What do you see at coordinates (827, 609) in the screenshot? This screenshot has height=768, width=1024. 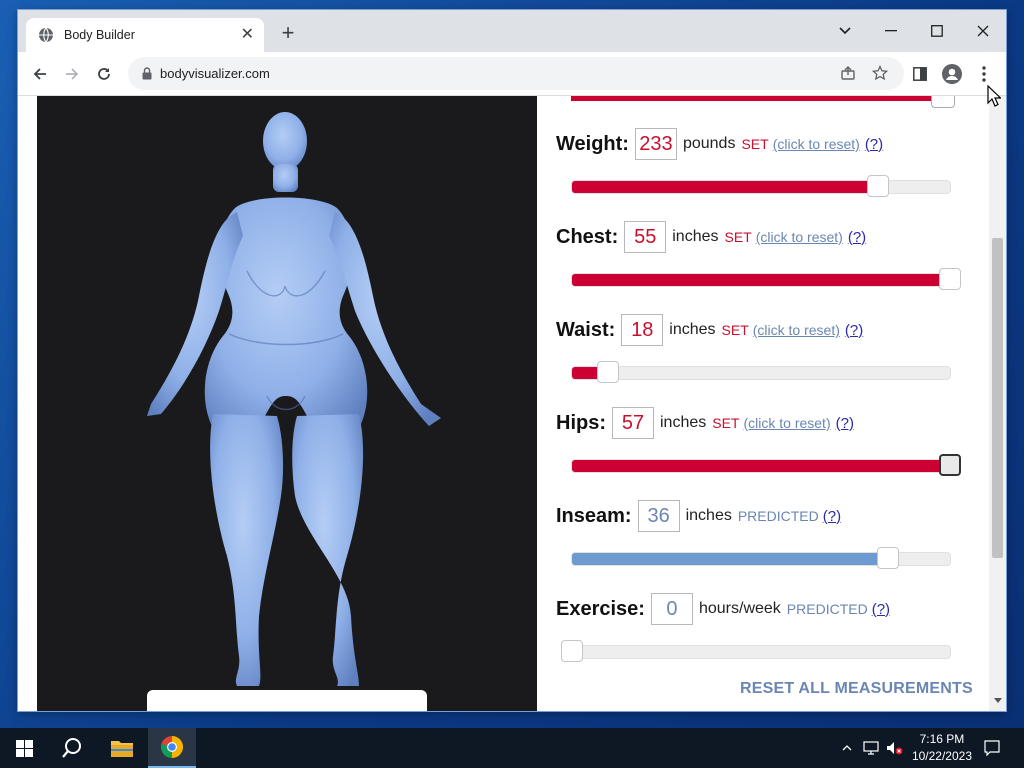 I see `exercise-status: PREDICTED` at bounding box center [827, 609].